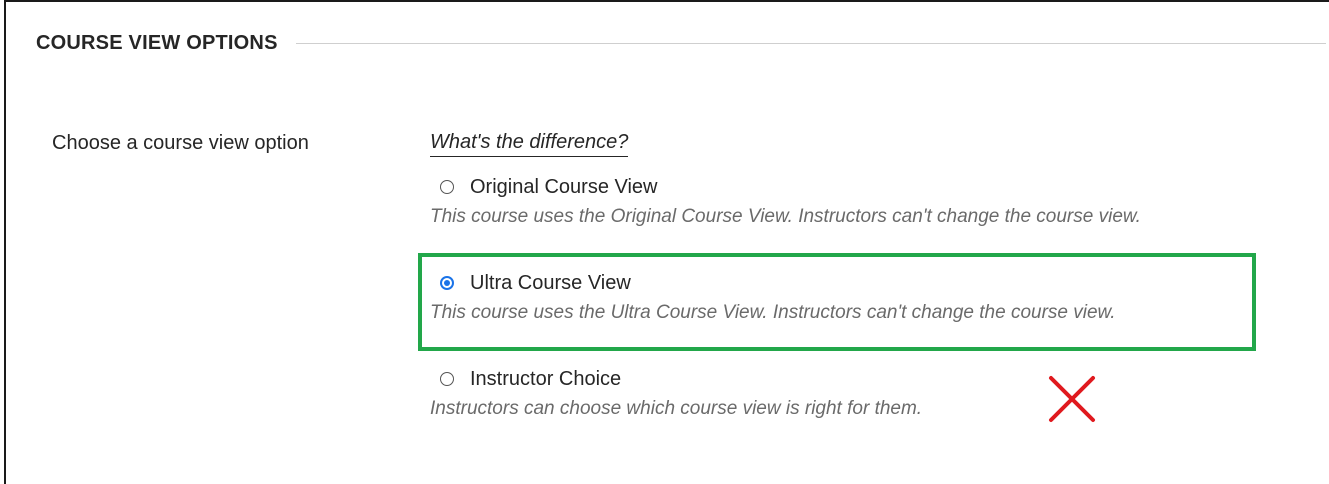  What do you see at coordinates (529, 144) in the screenshot?
I see `whats-the-difference-link: What's the difference?` at bounding box center [529, 144].